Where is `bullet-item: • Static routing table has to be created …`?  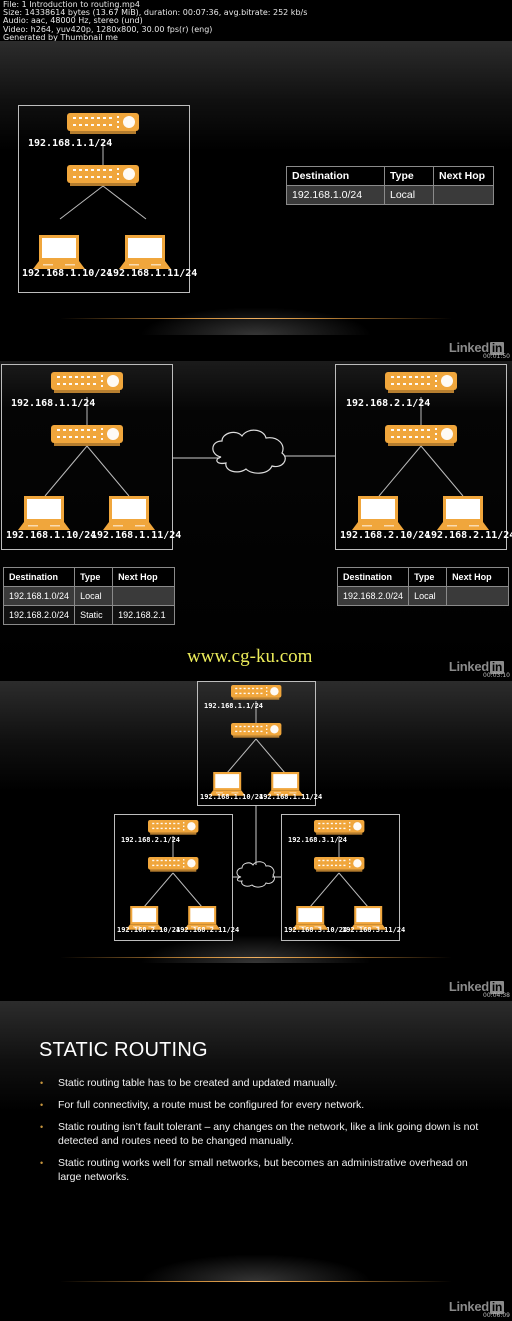
bullet-item: • Static routing table has to be created … is located at coordinates (259, 1083).